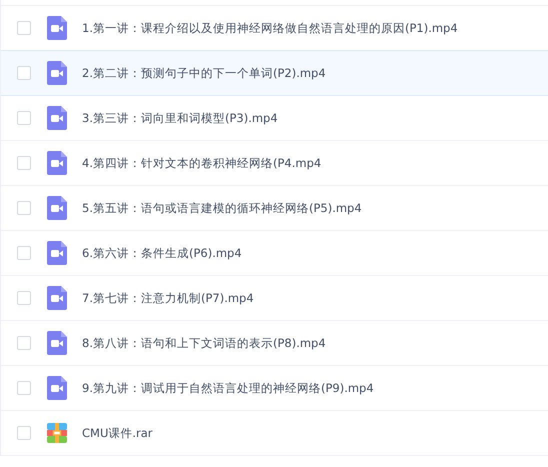  I want to click on file-name: 4.第四讲：针对文本的卷积神经网络(P4.mp4, so click(202, 163).